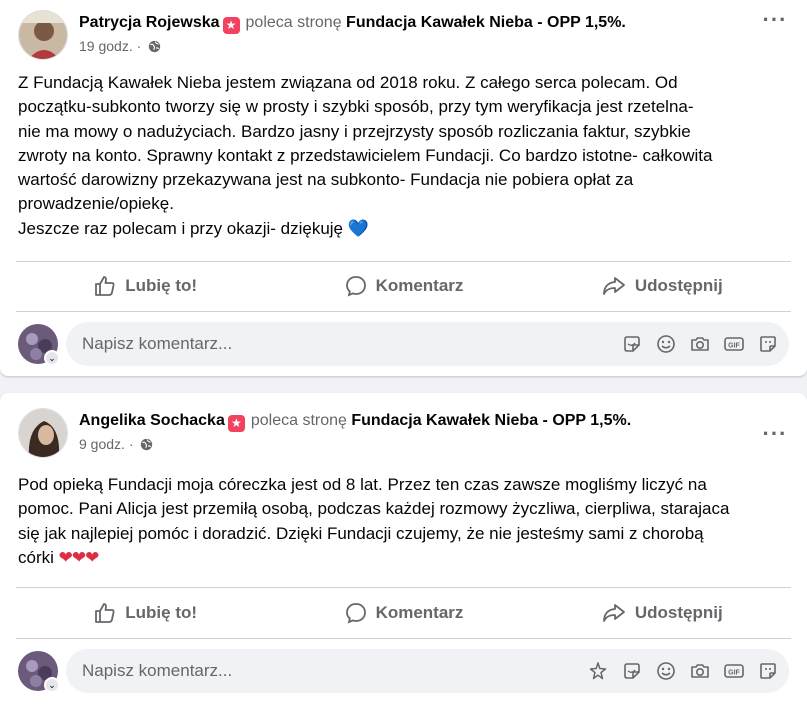  I want to click on spark-icon, so click(598, 671).